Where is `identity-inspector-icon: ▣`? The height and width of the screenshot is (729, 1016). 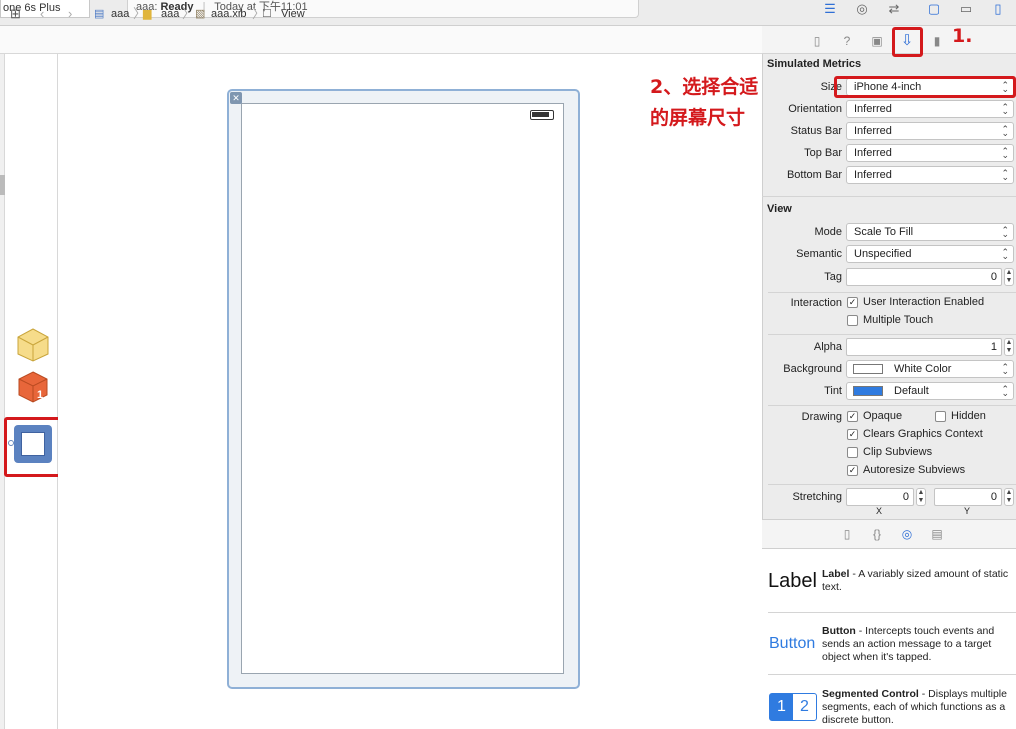 identity-inspector-icon: ▣ is located at coordinates (877, 41).